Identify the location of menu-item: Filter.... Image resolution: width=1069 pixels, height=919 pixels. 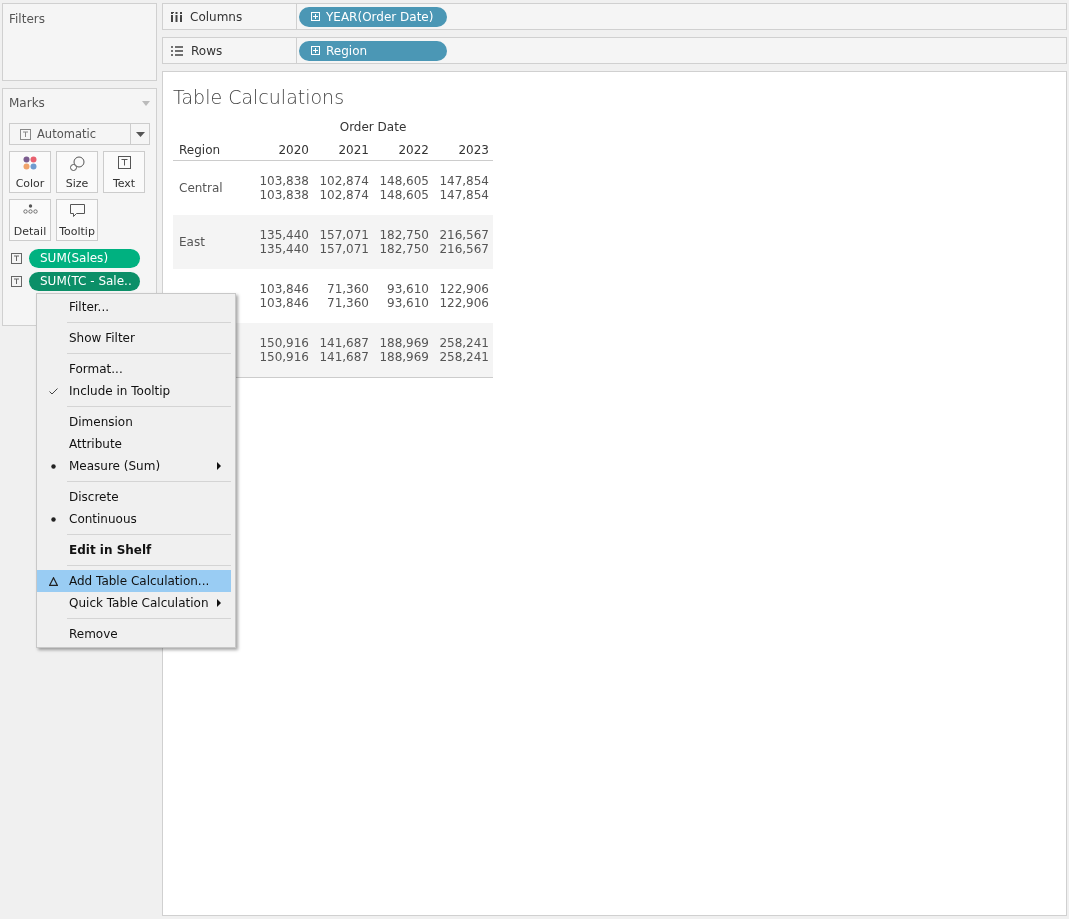
(134, 307).